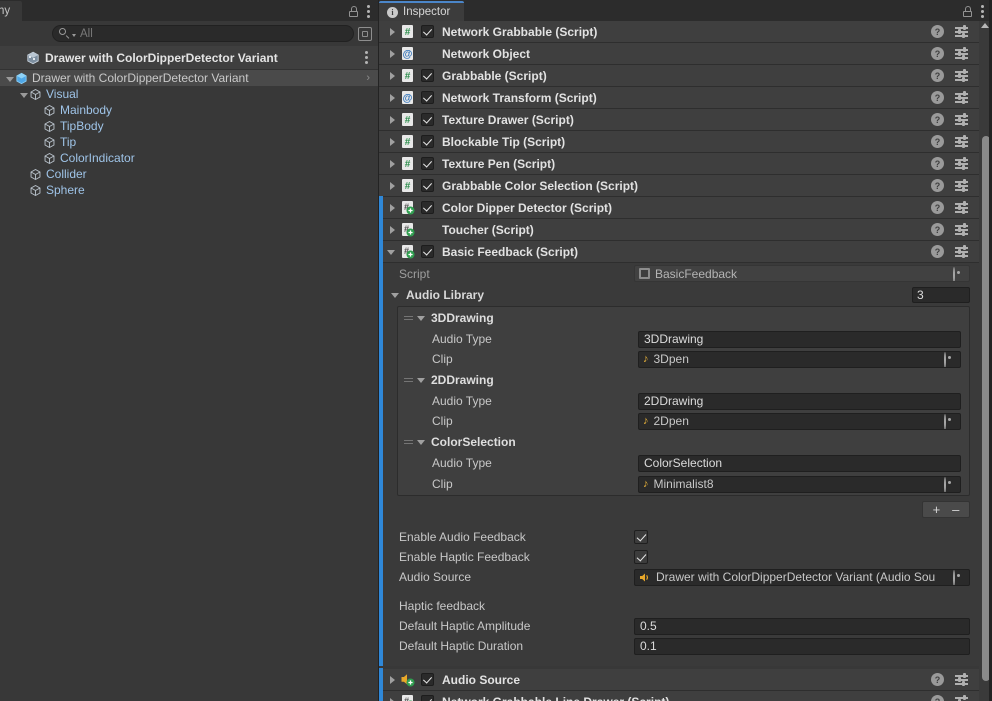 This screenshot has width=992, height=701. I want to click on hierarchy-row-sphere: Sphere, so click(189, 190).